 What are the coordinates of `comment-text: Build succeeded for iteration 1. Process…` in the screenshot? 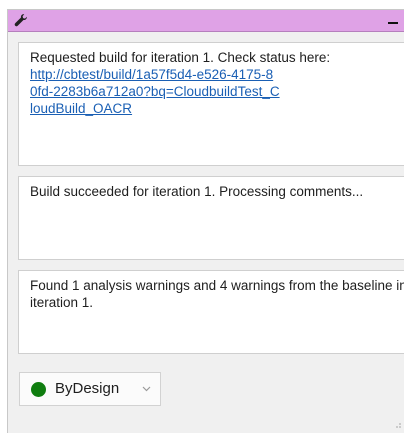 It's located at (197, 191).